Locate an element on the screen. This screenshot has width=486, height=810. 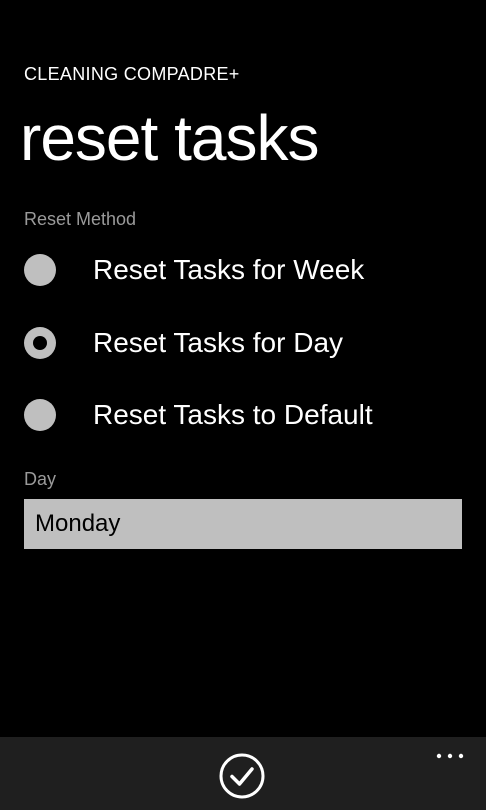
radio-button-checked is located at coordinates (40, 343).